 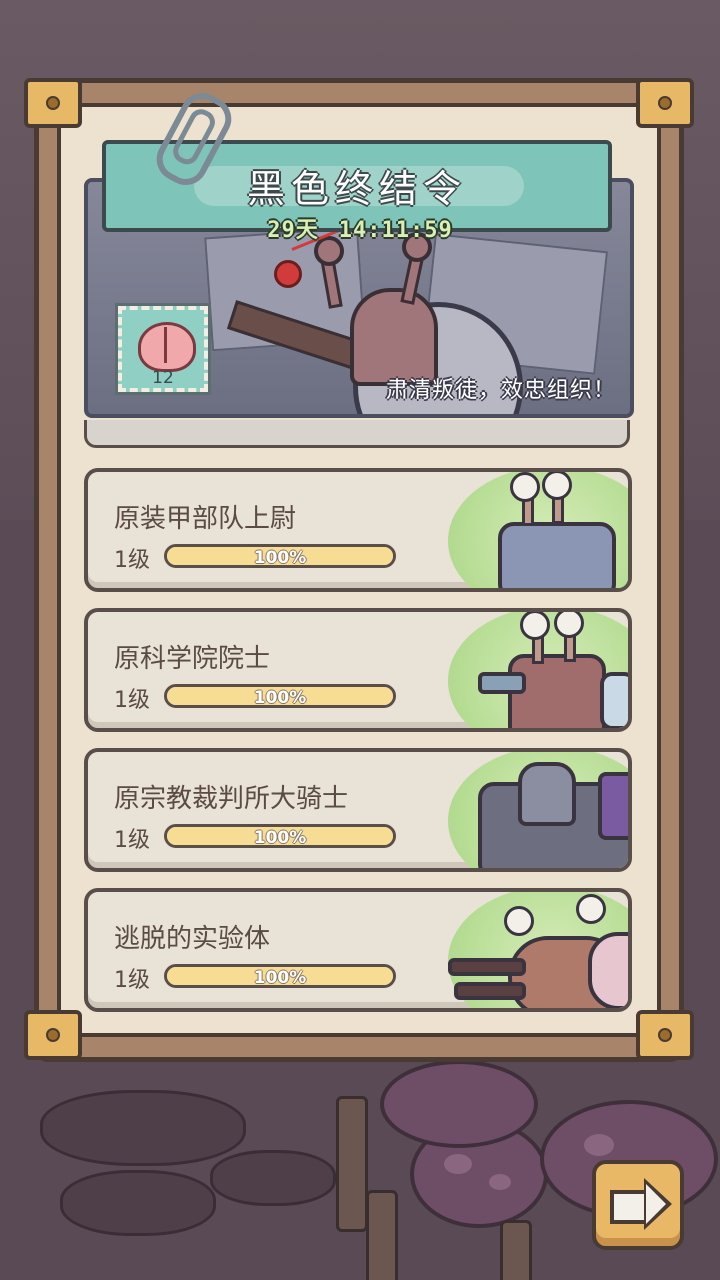 What do you see at coordinates (357, 434) in the screenshot?
I see `list-item-partial` at bounding box center [357, 434].